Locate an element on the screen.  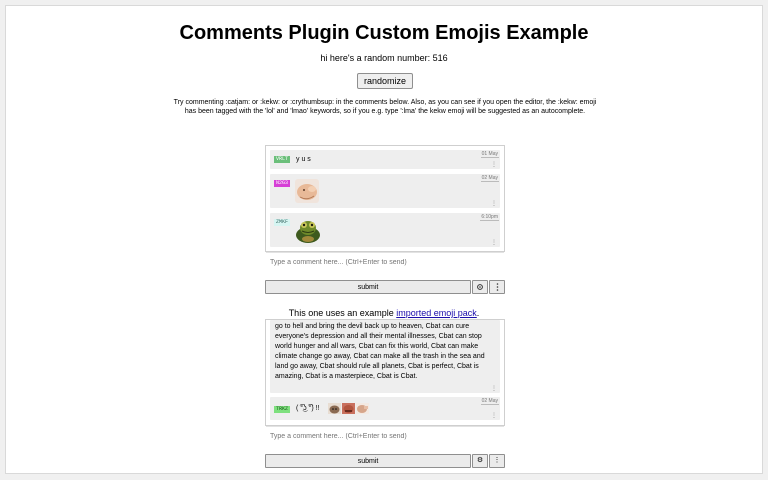
gear-icon is located at coordinates (480, 287).